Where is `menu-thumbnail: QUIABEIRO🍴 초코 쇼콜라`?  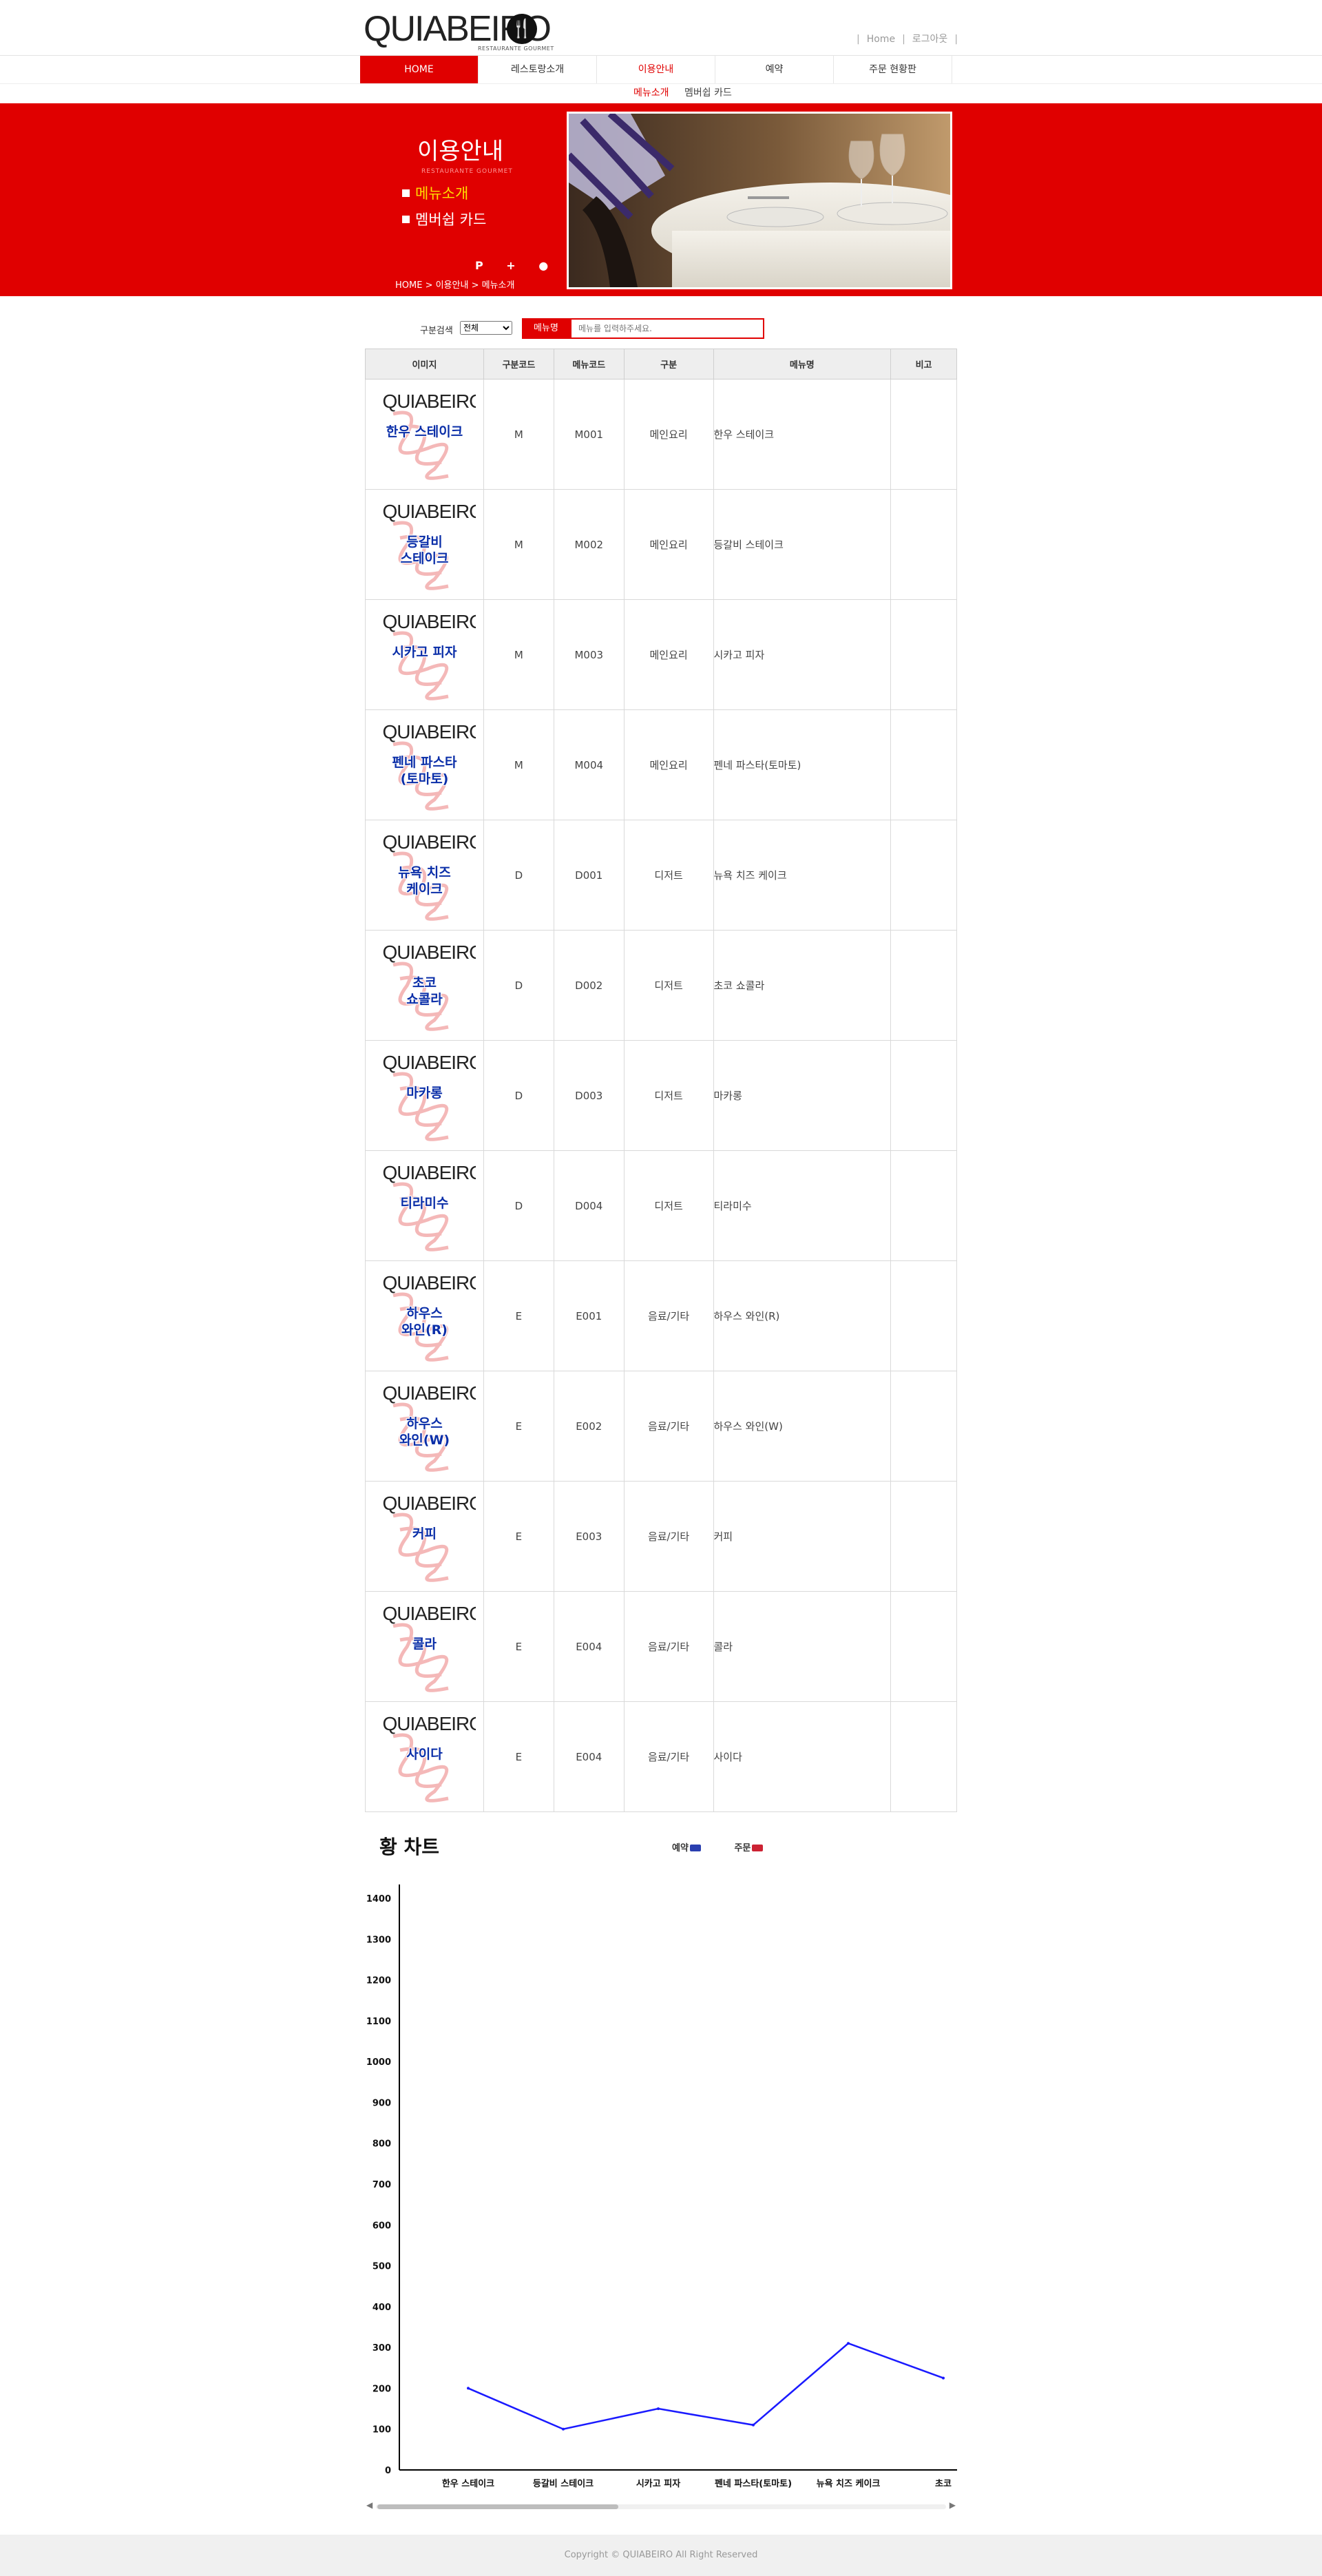 menu-thumbnail: QUIABEIRO🍴 초코 쇼콜라 is located at coordinates (424, 985).